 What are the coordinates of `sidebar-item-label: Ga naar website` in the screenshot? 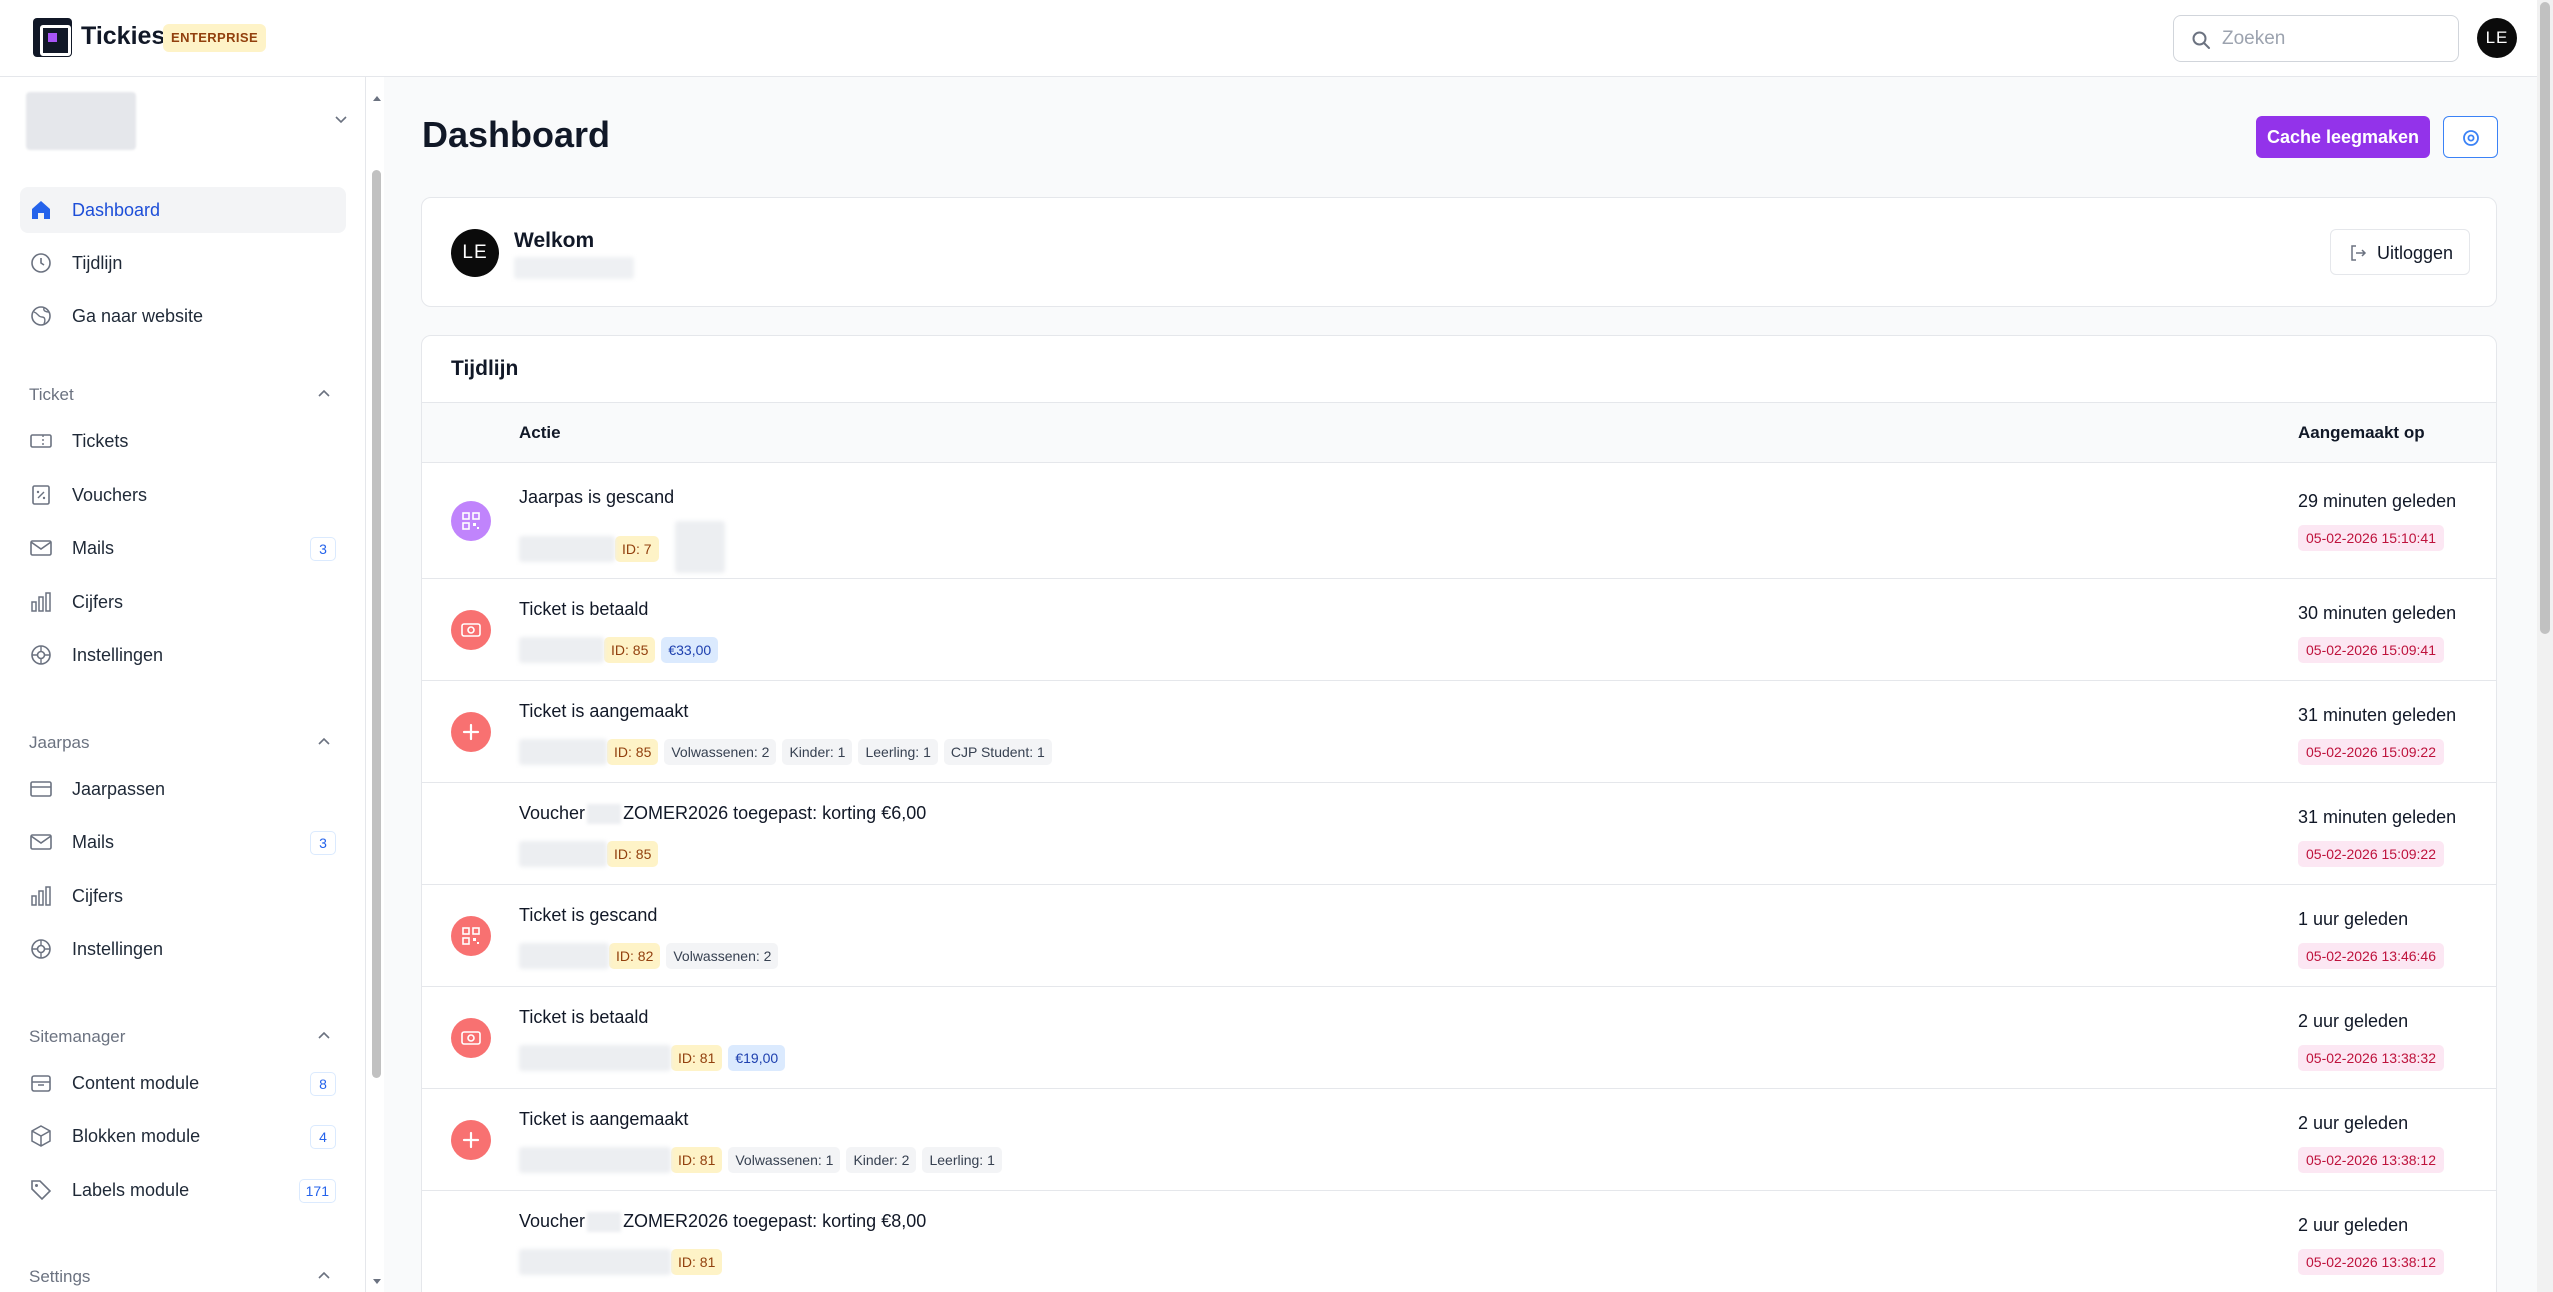 It's located at (138, 316).